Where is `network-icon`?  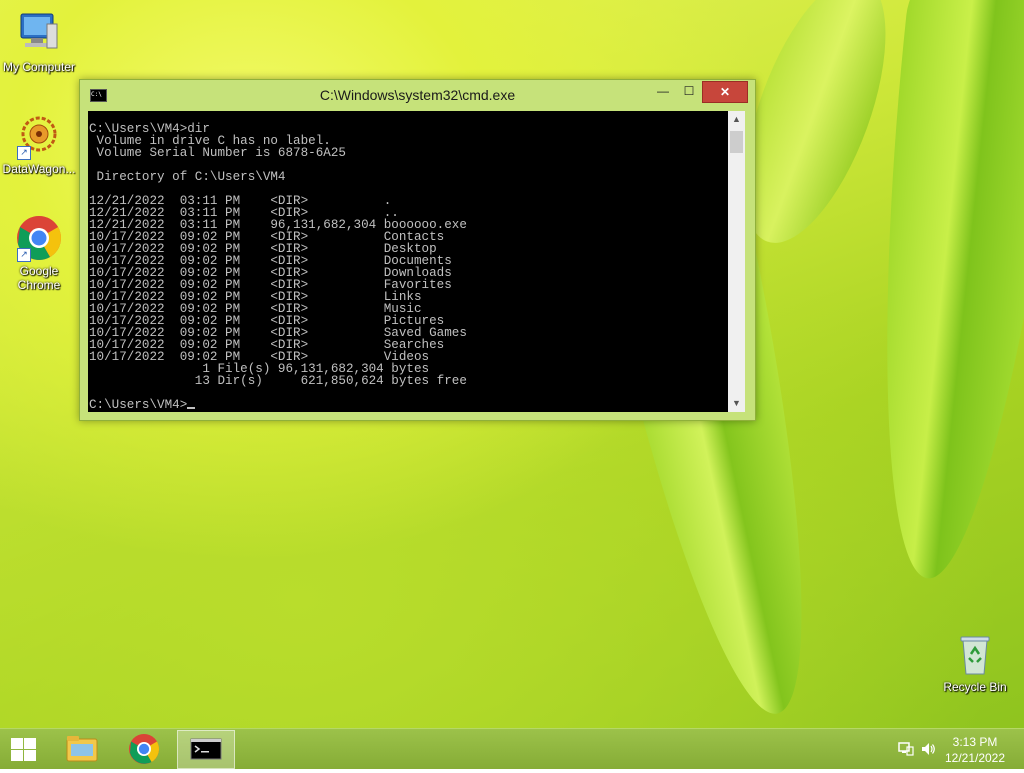
network-icon is located at coordinates (906, 749).